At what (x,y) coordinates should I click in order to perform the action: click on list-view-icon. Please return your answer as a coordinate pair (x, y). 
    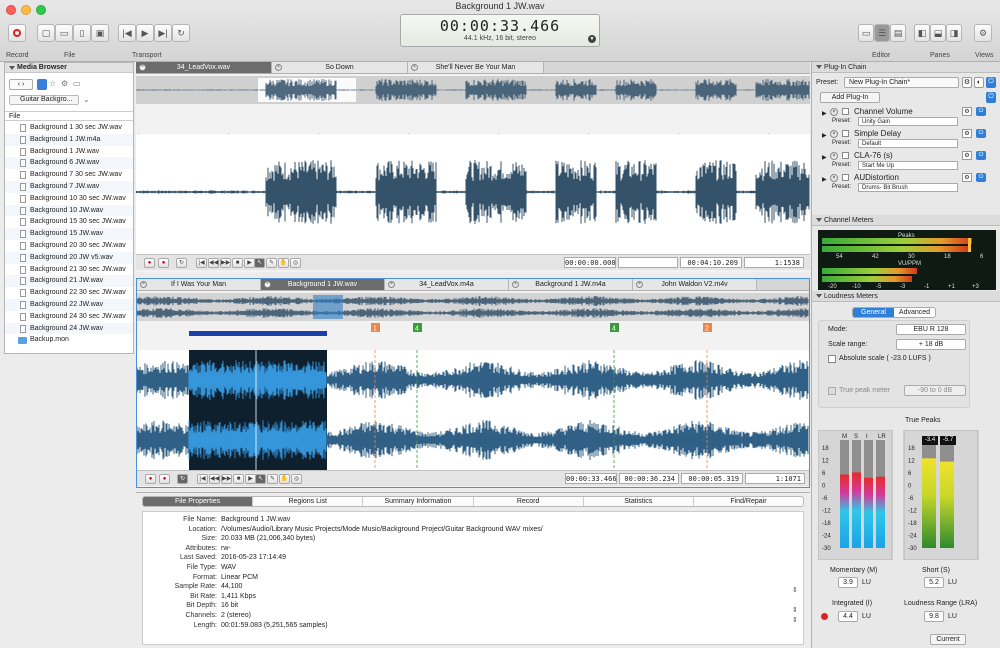
    Looking at the image, I should click on (42, 84).